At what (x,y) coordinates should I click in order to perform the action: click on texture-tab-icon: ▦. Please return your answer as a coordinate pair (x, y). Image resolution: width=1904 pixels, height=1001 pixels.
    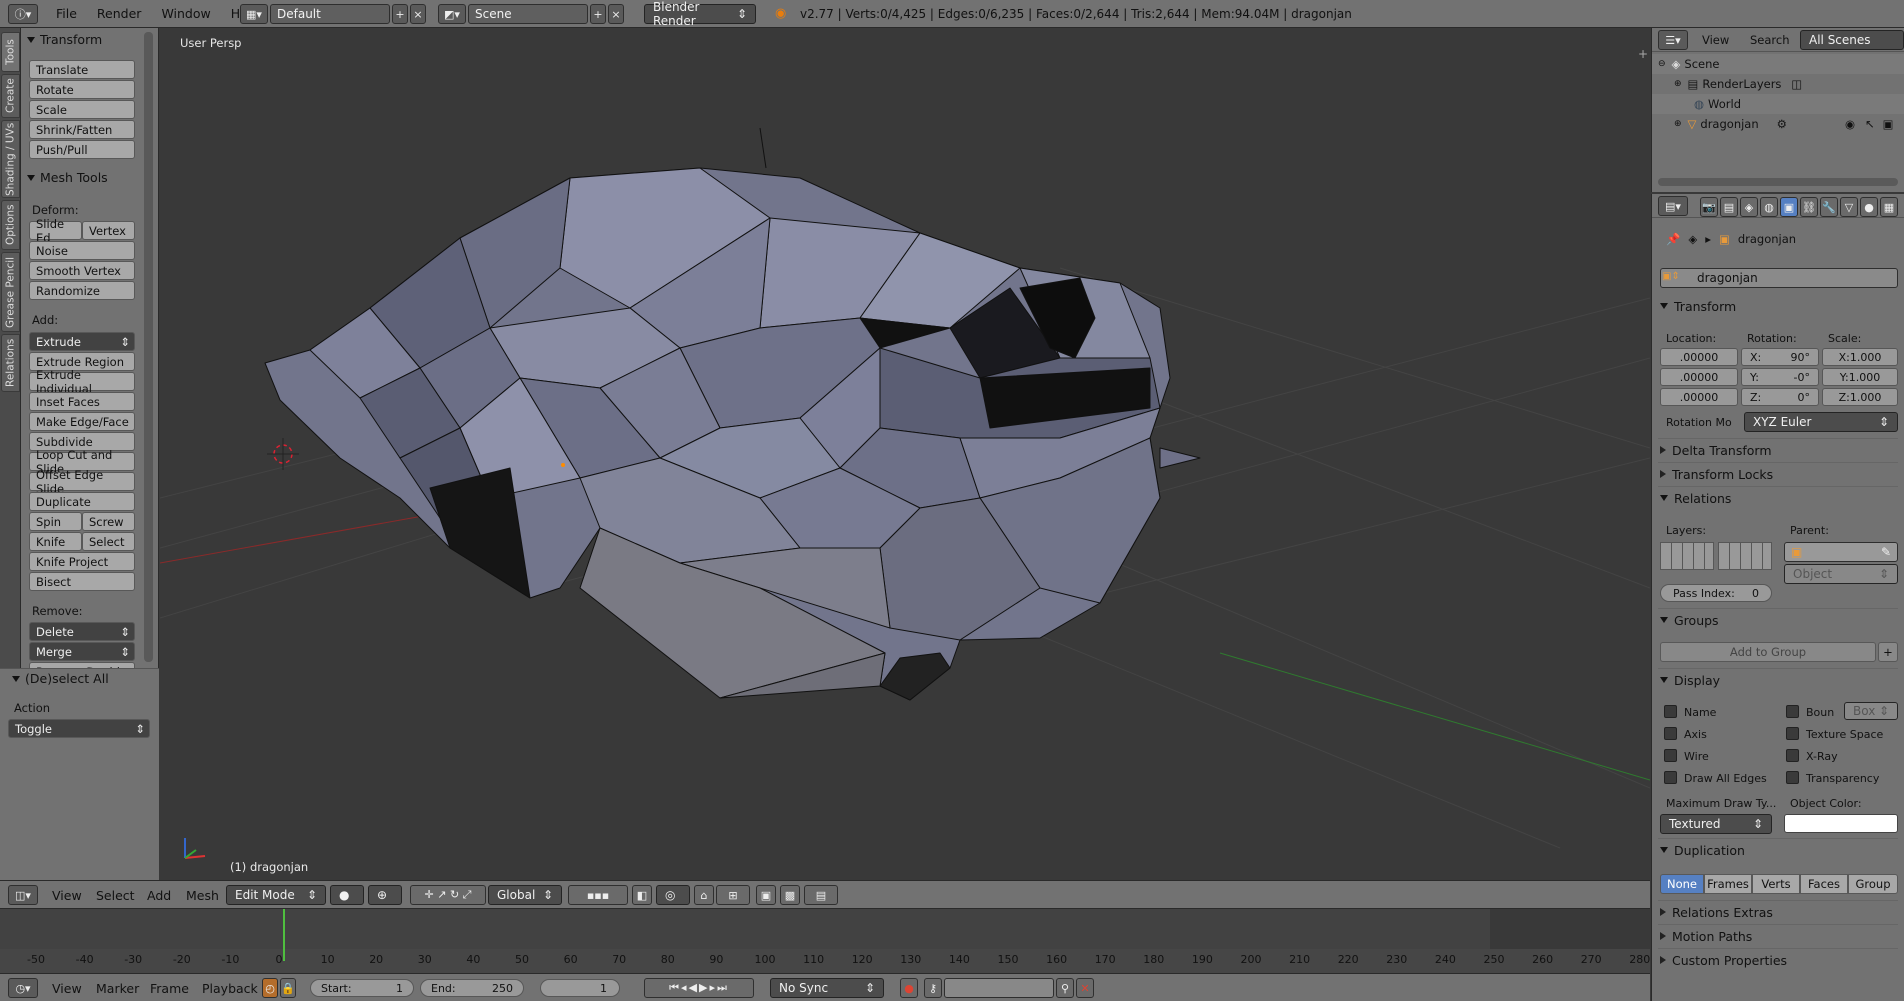
    Looking at the image, I should click on (1889, 207).